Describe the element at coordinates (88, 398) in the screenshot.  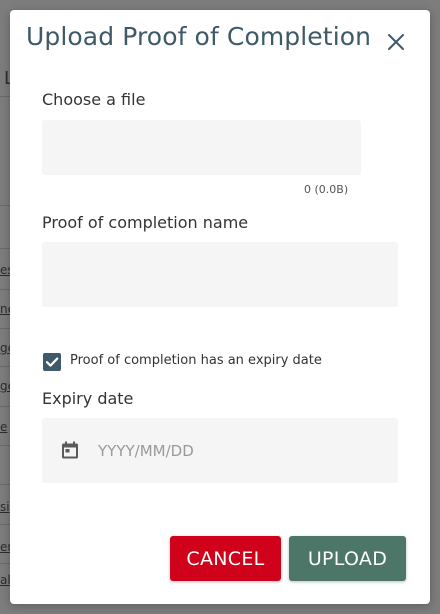
I see `expiry-date-label: Expiry date` at that location.